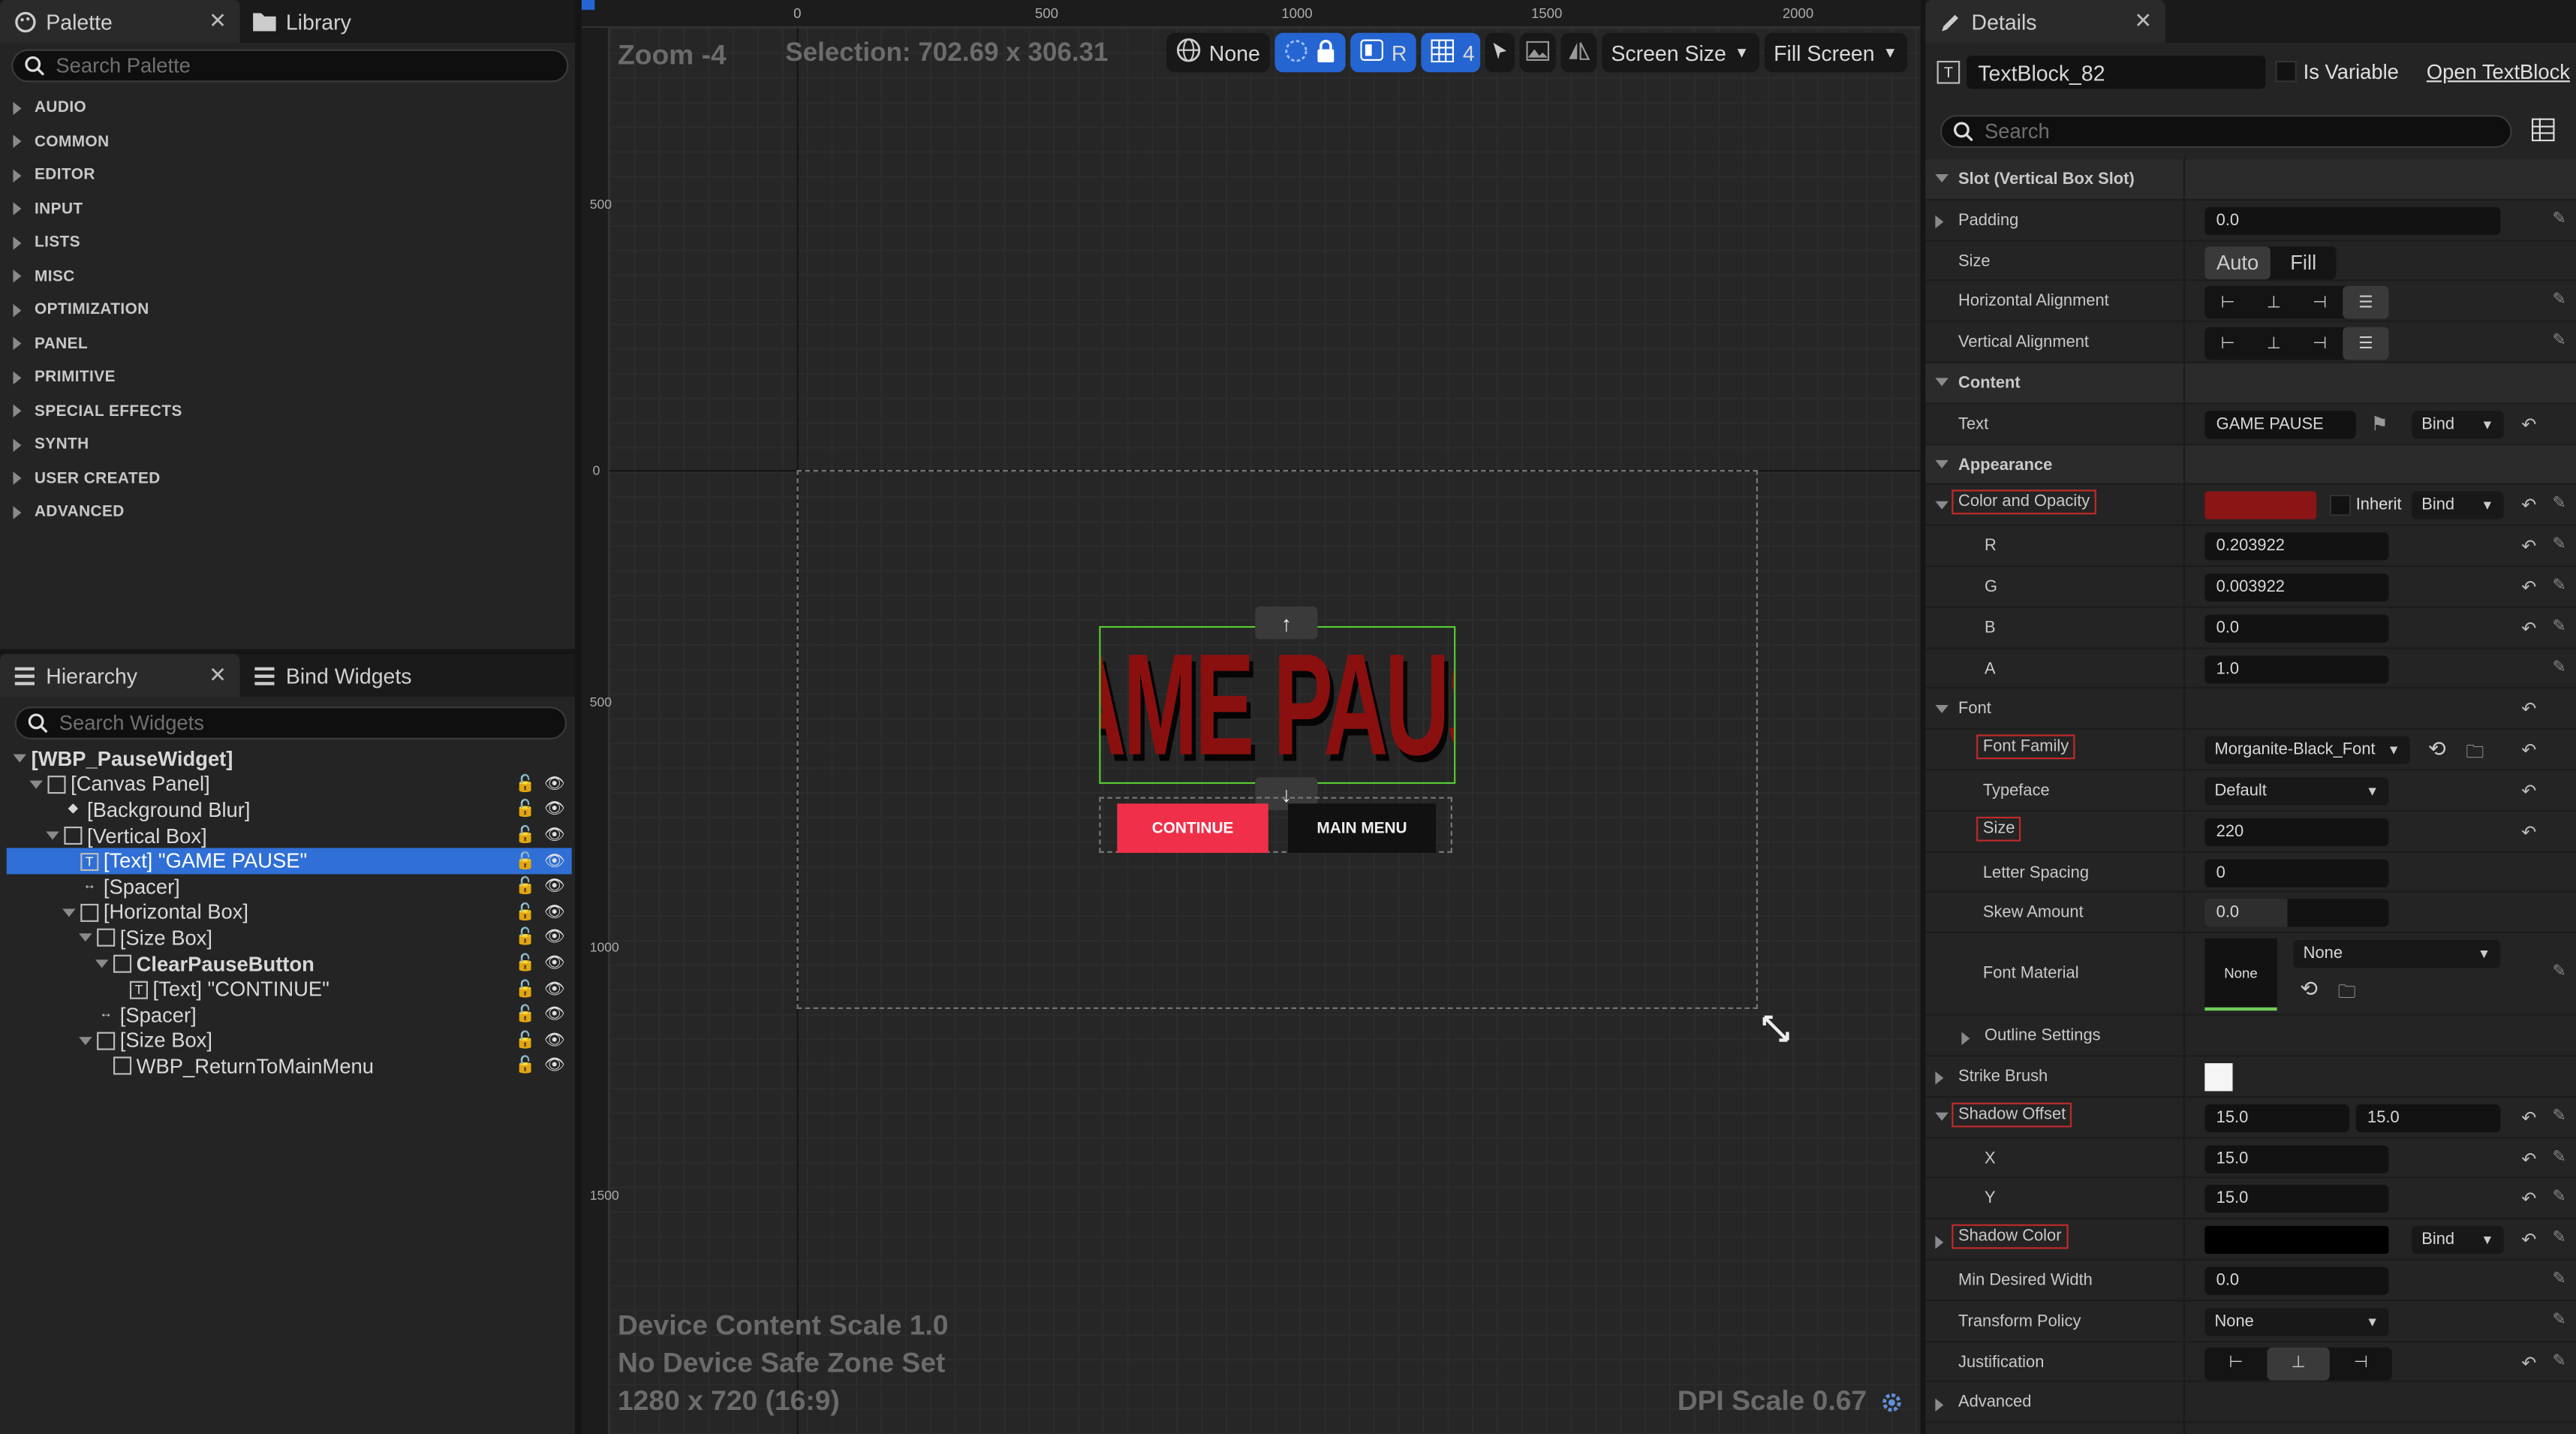 This screenshot has height=1434, width=2576. Describe the element at coordinates (289, 939) in the screenshot. I see `hierarchy-item: [Size Box] 🔓 👁` at that location.